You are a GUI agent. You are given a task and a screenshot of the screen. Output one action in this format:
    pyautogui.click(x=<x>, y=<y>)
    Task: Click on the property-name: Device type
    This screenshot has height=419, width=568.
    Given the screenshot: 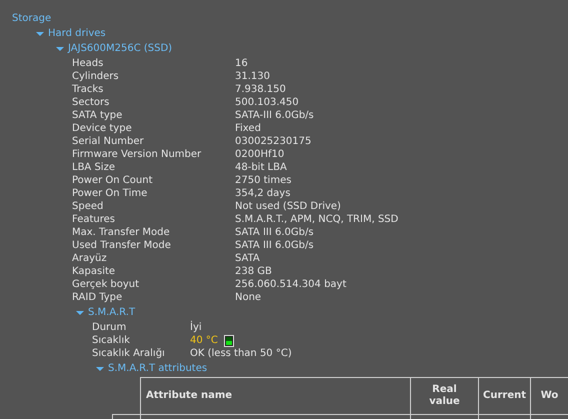 What is the action you would take?
    pyautogui.click(x=102, y=128)
    